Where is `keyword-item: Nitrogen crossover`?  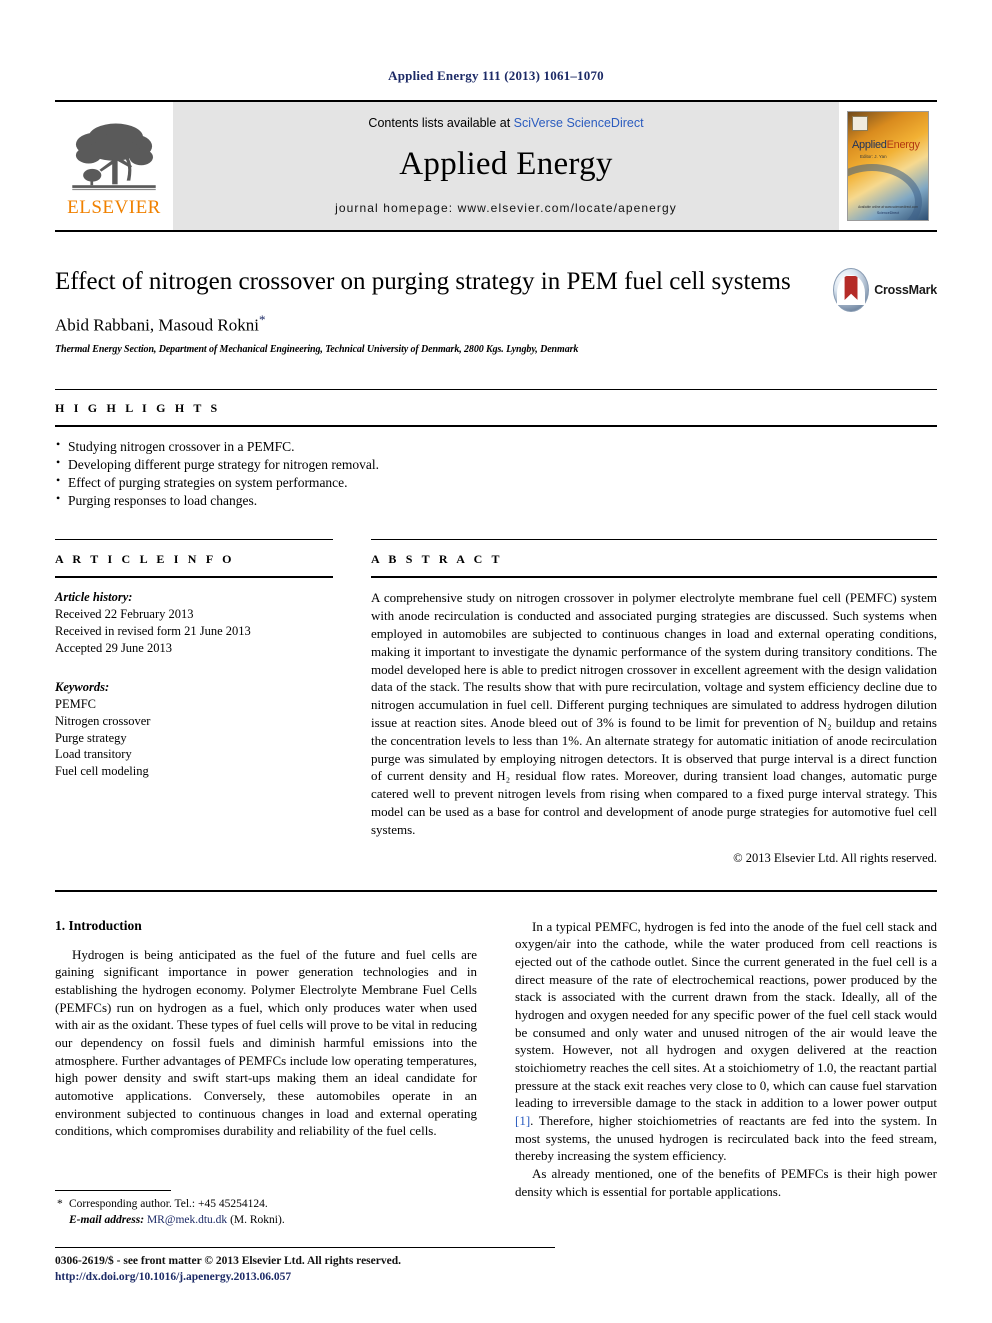 keyword-item: Nitrogen crossover is located at coordinates (103, 720).